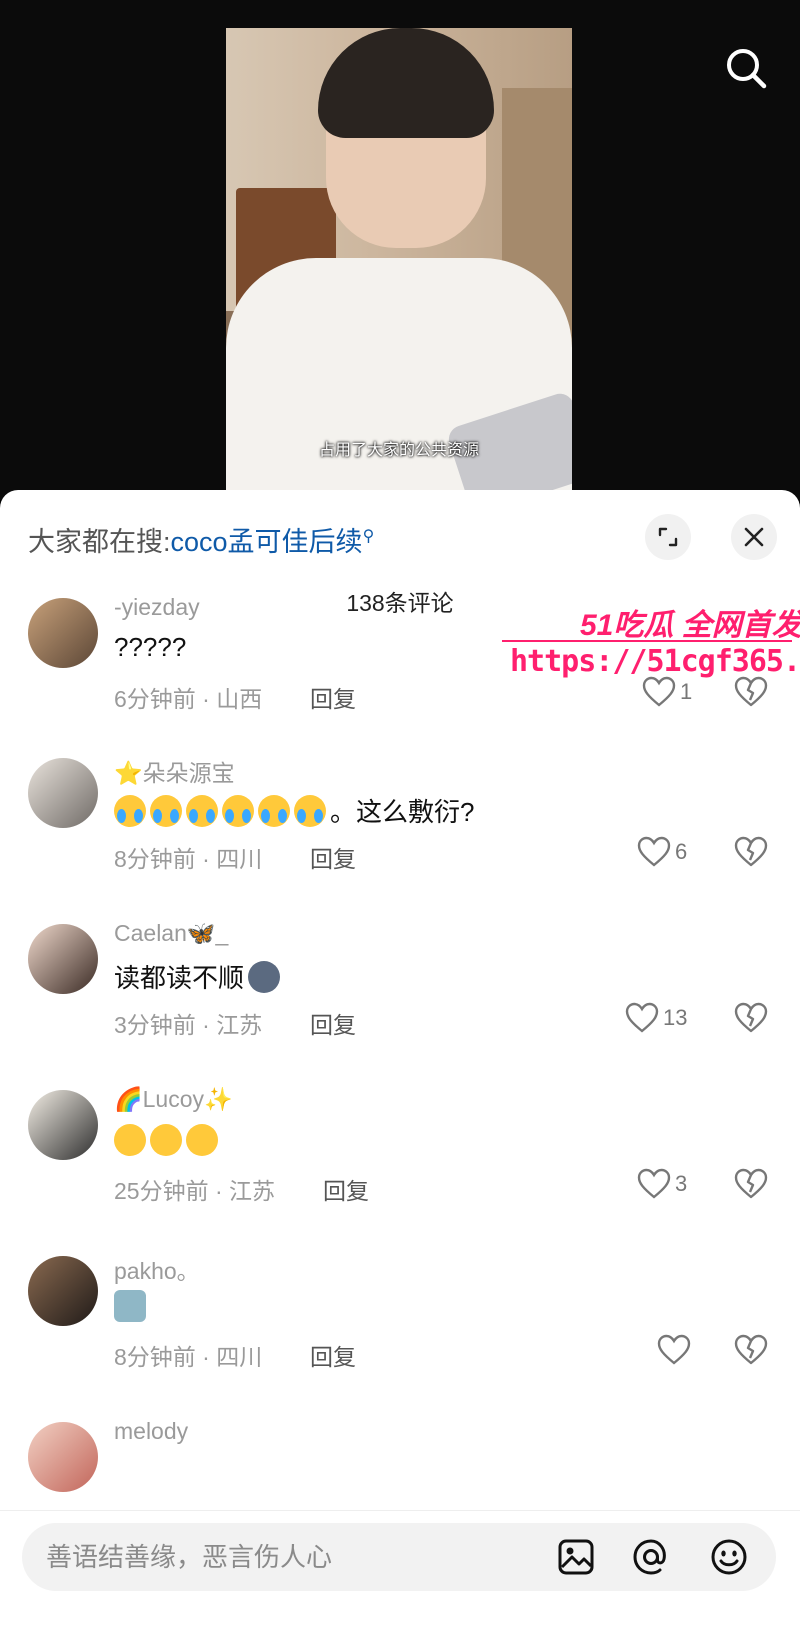  I want to click on expand-button, so click(668, 537).